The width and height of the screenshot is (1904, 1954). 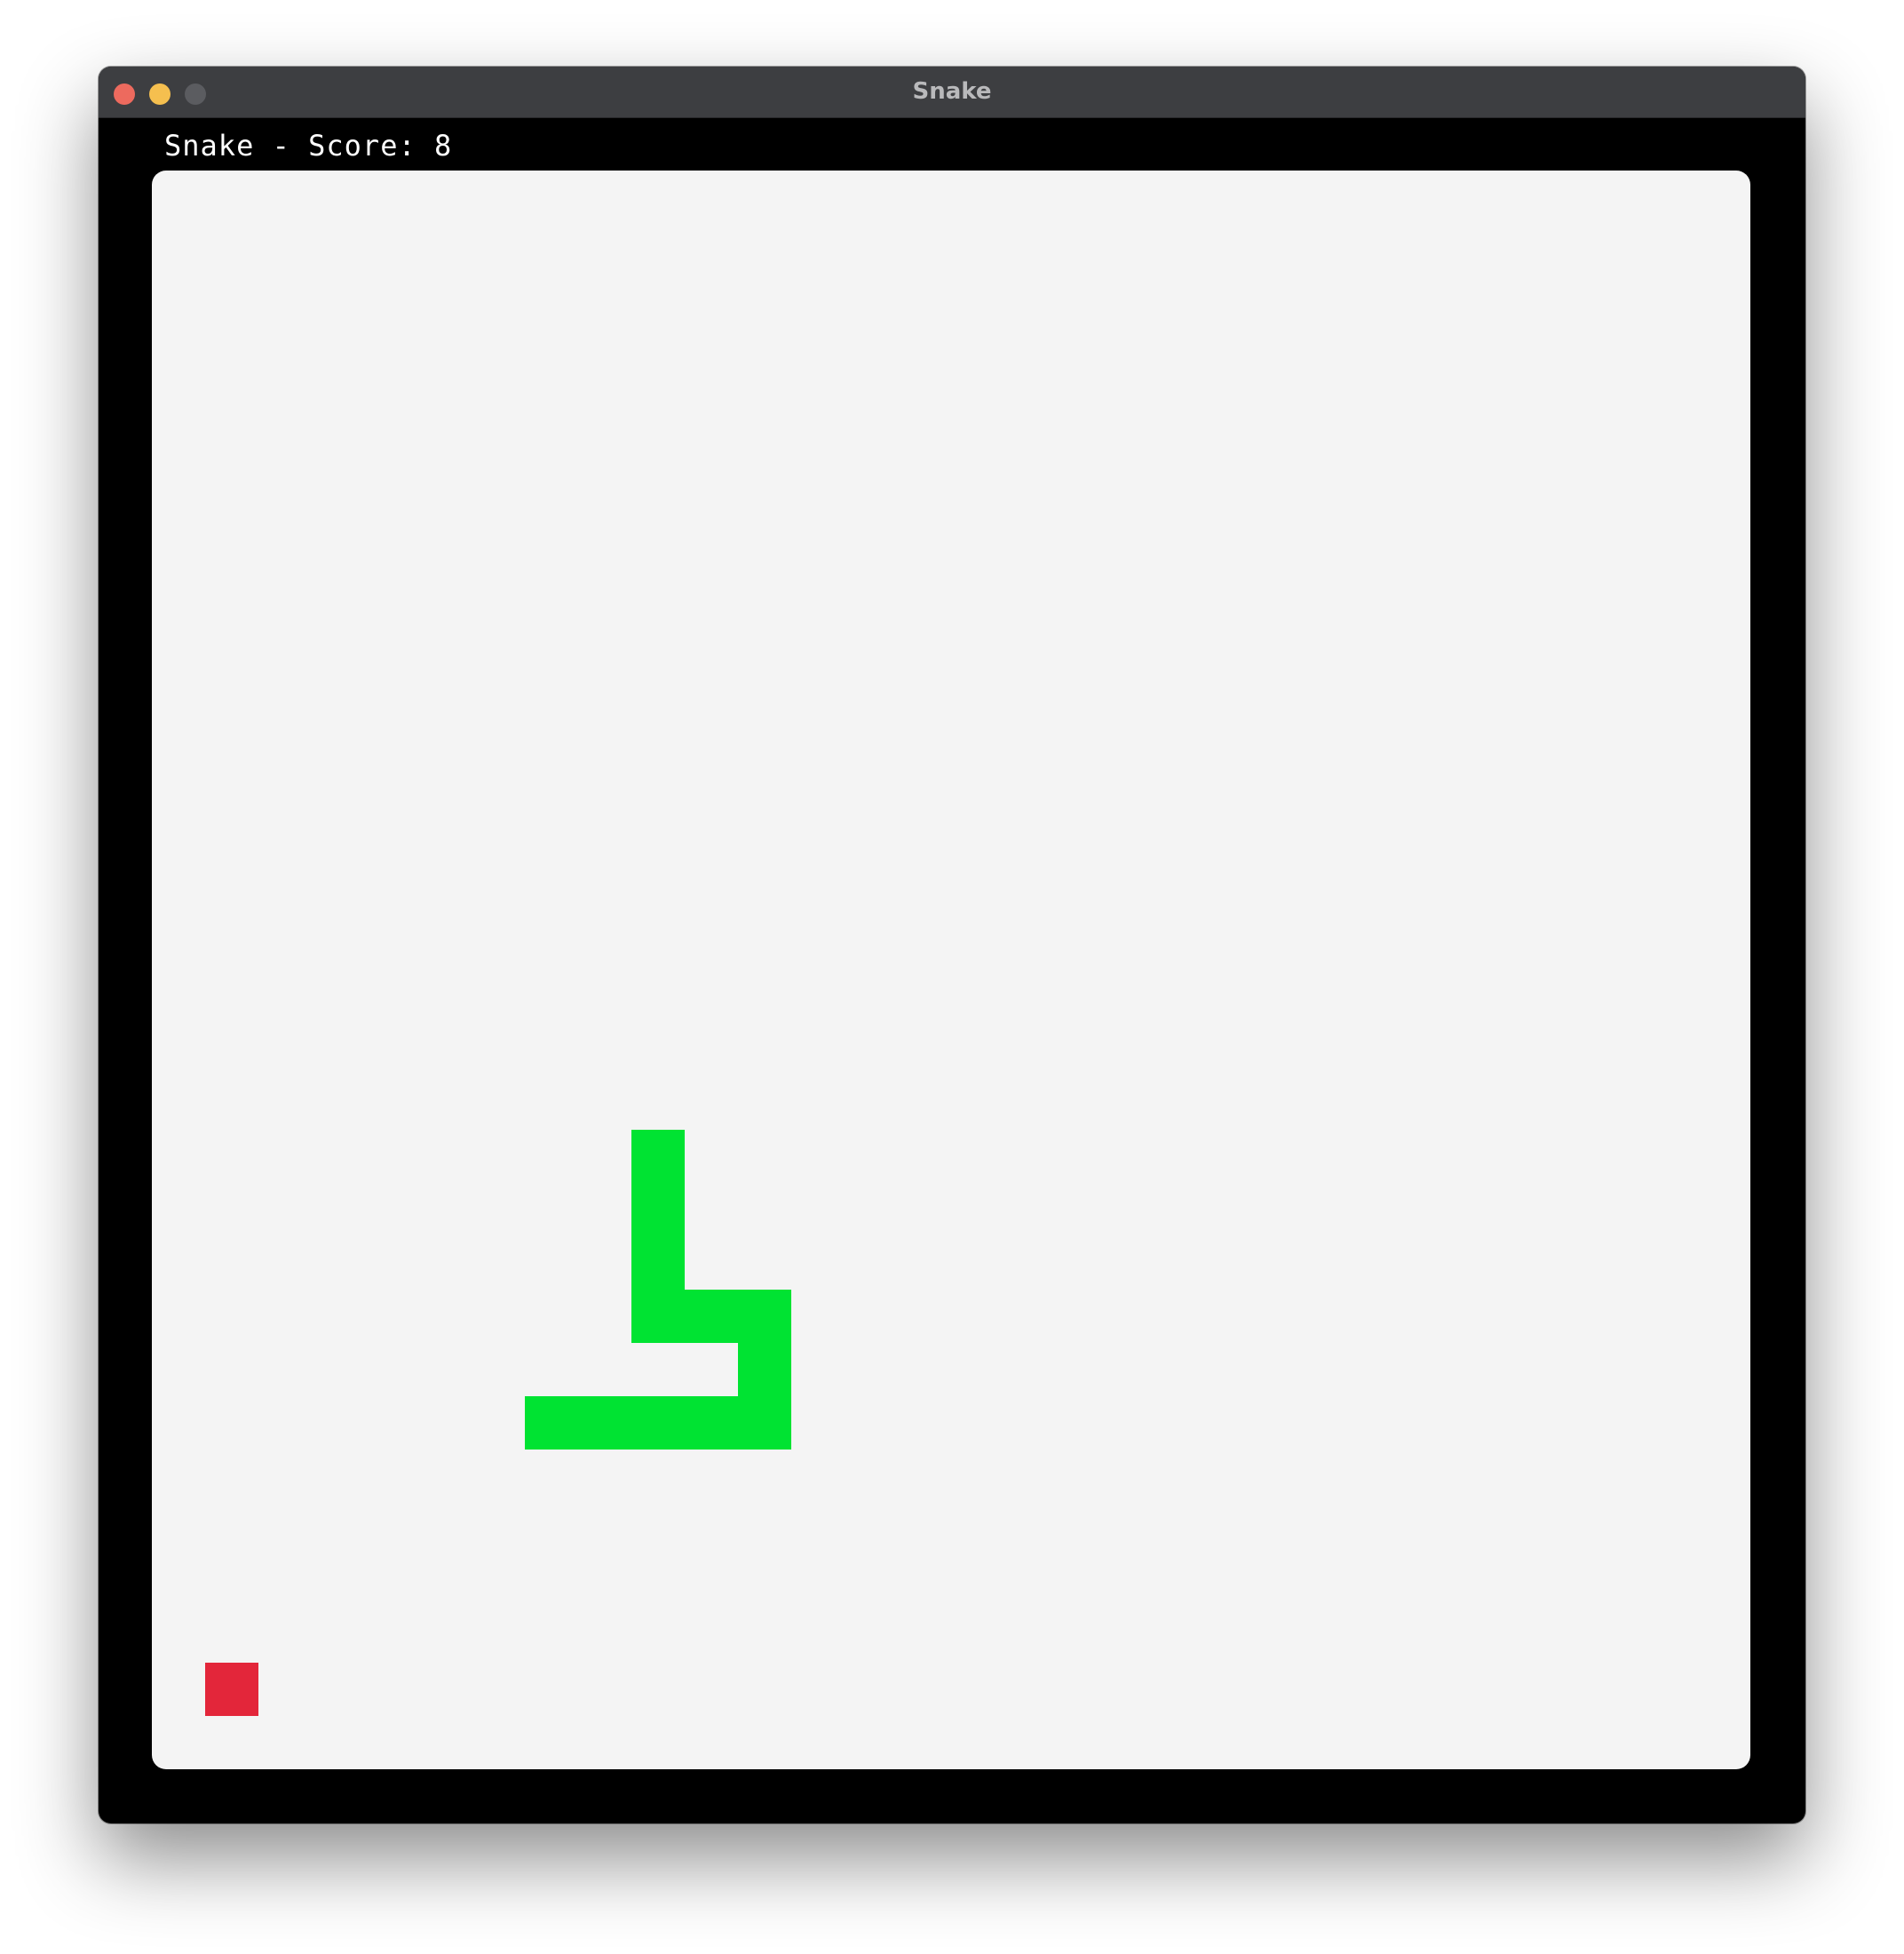 What do you see at coordinates (308, 146) in the screenshot?
I see `score-label: Snake - Score: 8` at bounding box center [308, 146].